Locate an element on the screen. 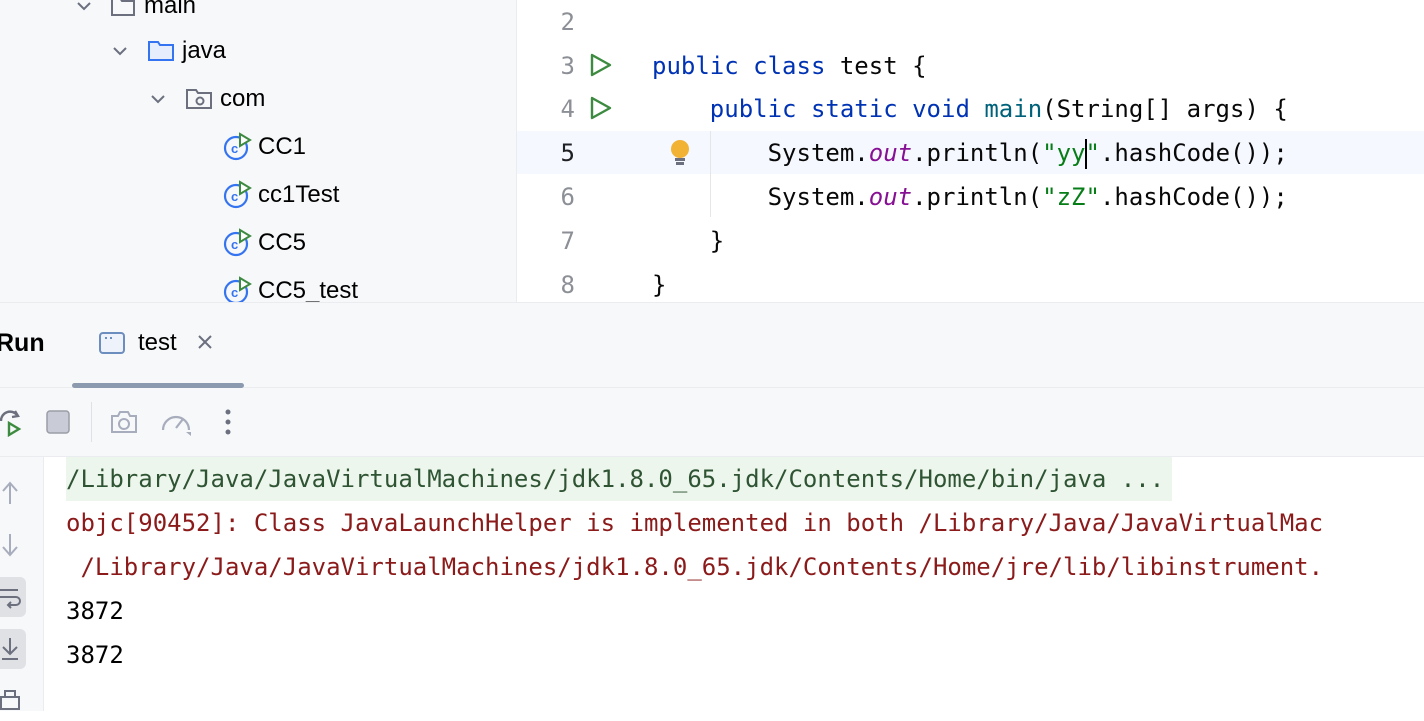 This screenshot has height=721, width=1424. console-tab-icon is located at coordinates (112, 343).